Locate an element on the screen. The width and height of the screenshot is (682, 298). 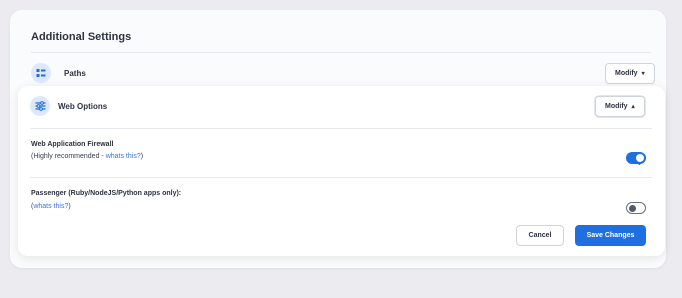
web-options-modify-button: Modify ▴ is located at coordinates (620, 106).